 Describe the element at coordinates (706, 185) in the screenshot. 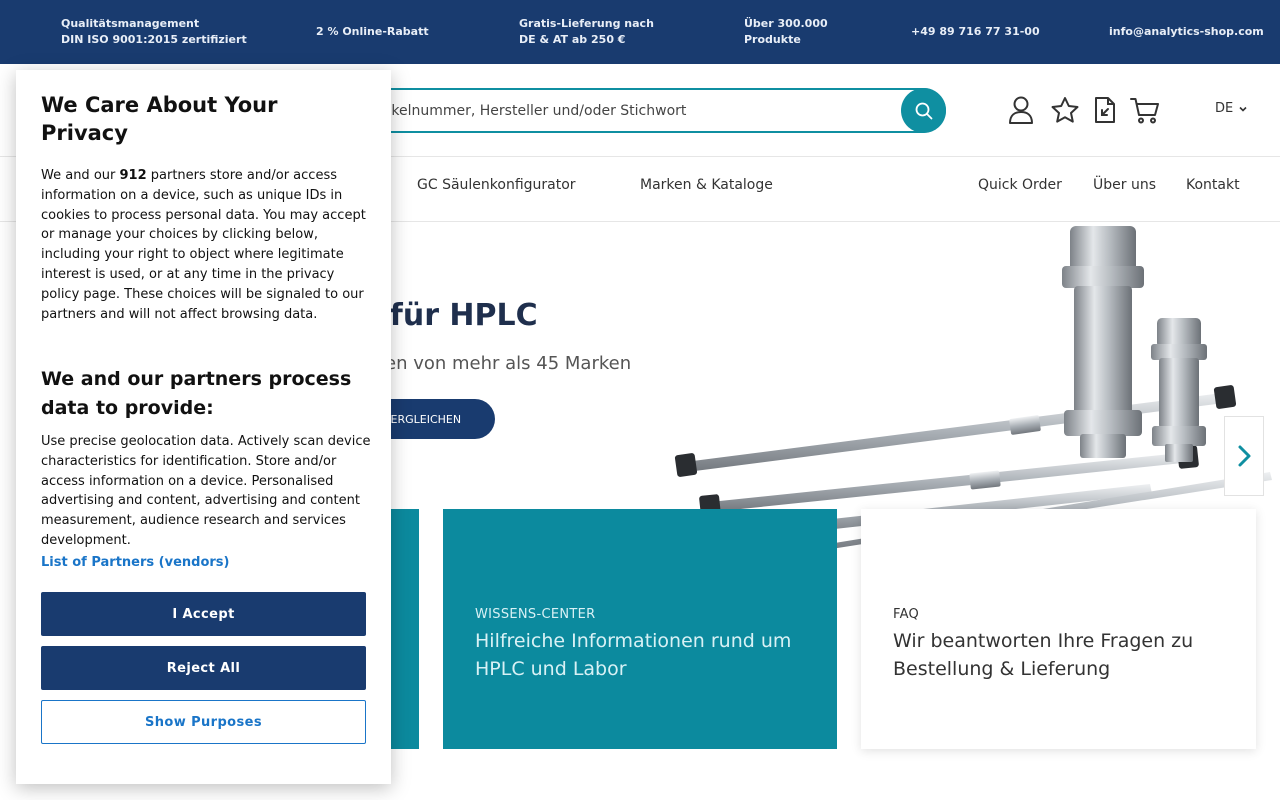

I see `nav-brands-catalogs: Marken & Kataloge` at that location.